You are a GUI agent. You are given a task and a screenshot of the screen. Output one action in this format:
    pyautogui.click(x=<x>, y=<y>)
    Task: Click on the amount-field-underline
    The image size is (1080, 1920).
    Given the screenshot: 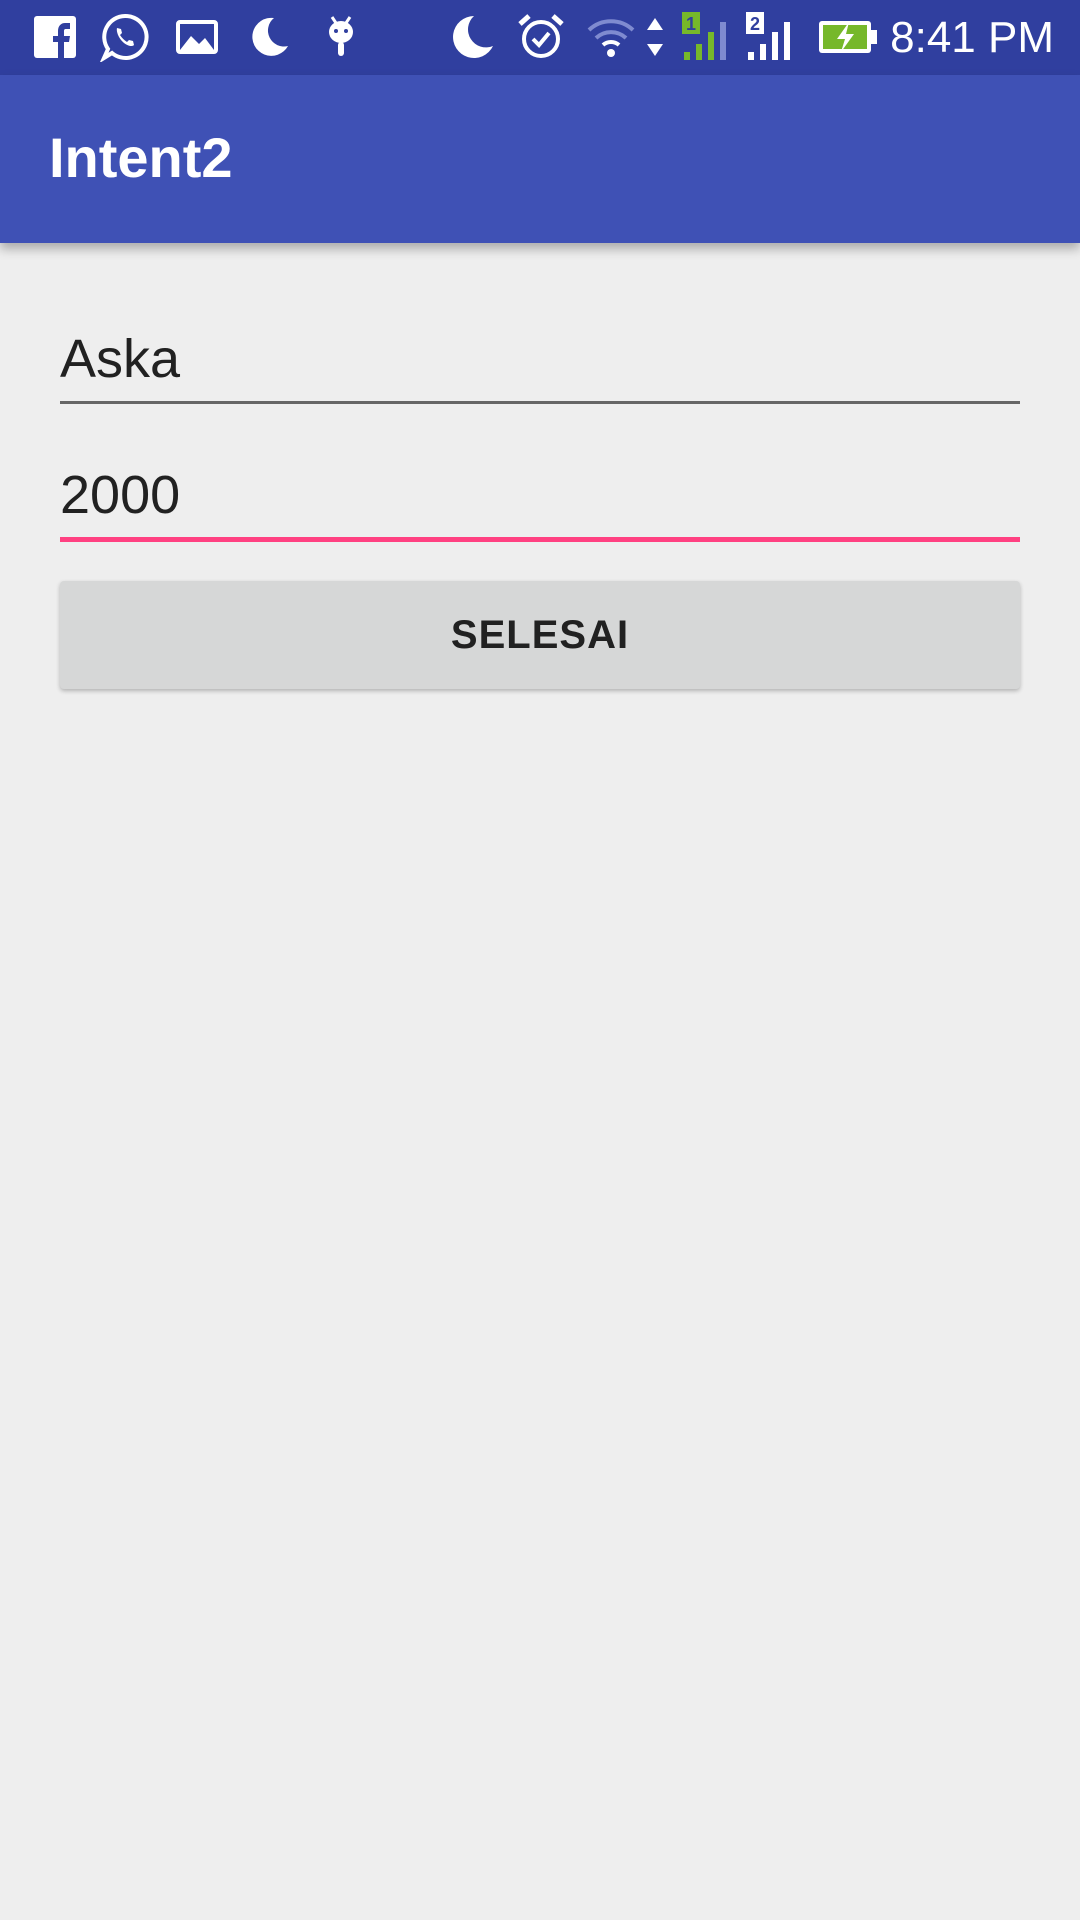 What is the action you would take?
    pyautogui.click(x=540, y=539)
    